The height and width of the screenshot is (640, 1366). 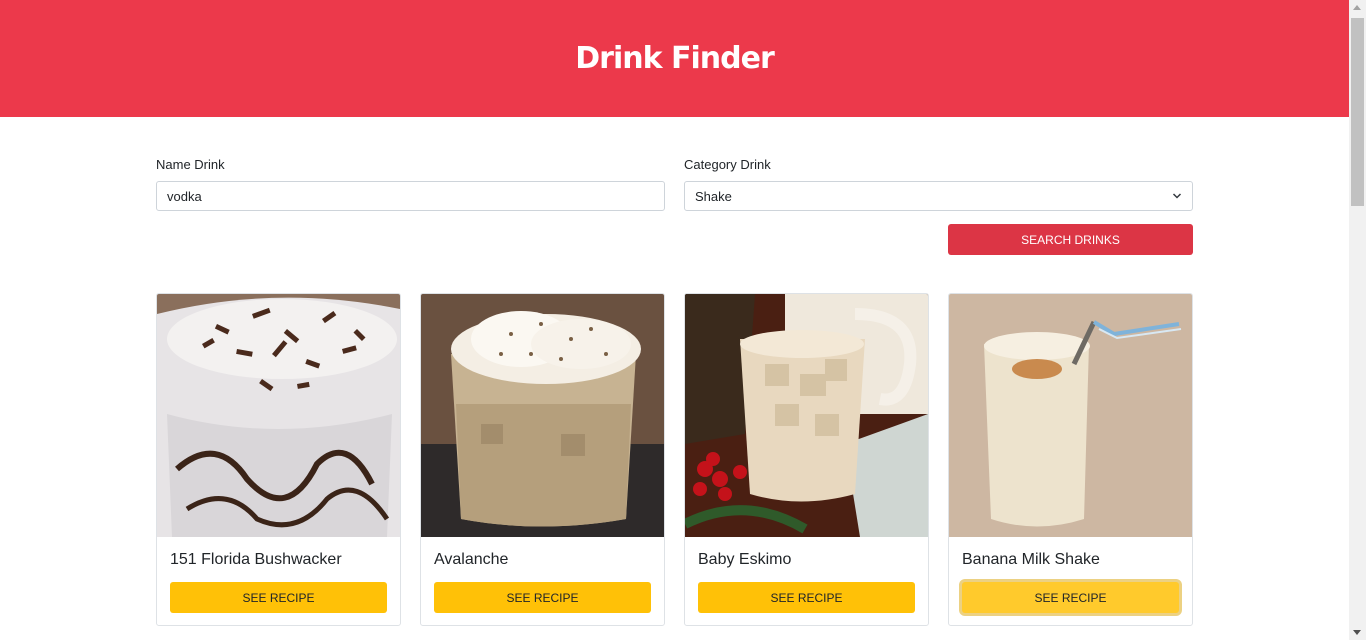 I want to click on name-input: vodka, so click(x=410, y=196).